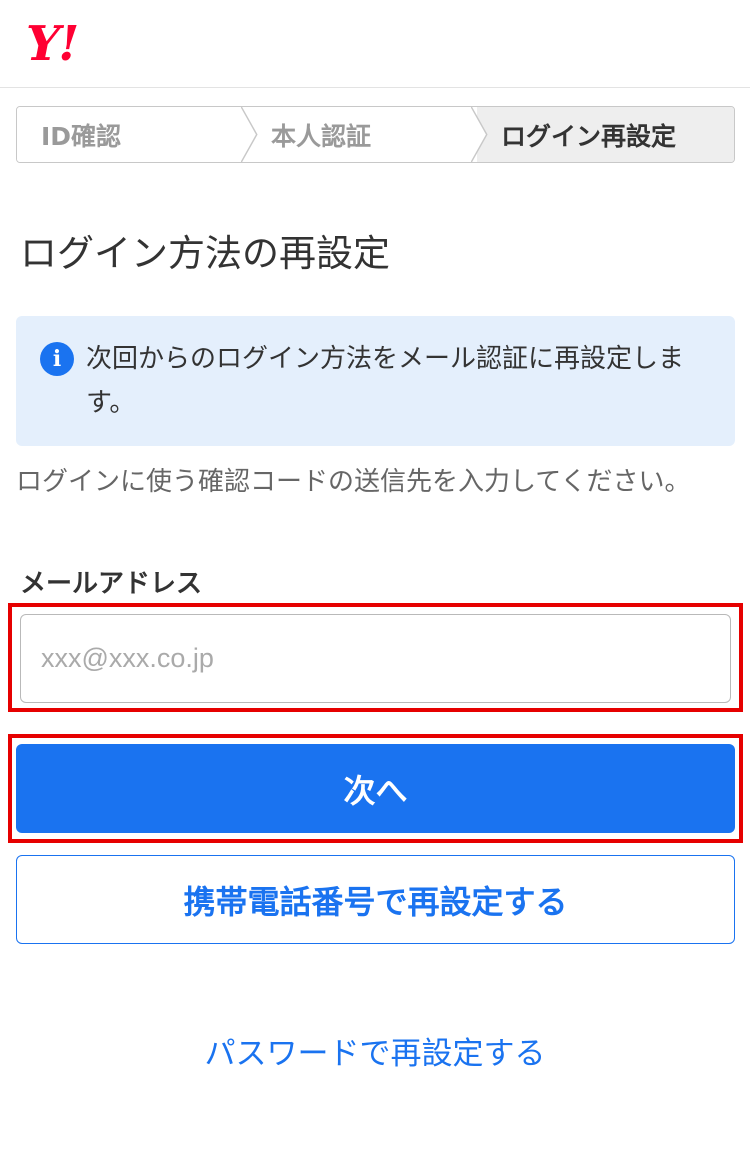 This screenshot has height=1168, width=750. I want to click on step-login-reset-current: ログイン再設定, so click(605, 134).